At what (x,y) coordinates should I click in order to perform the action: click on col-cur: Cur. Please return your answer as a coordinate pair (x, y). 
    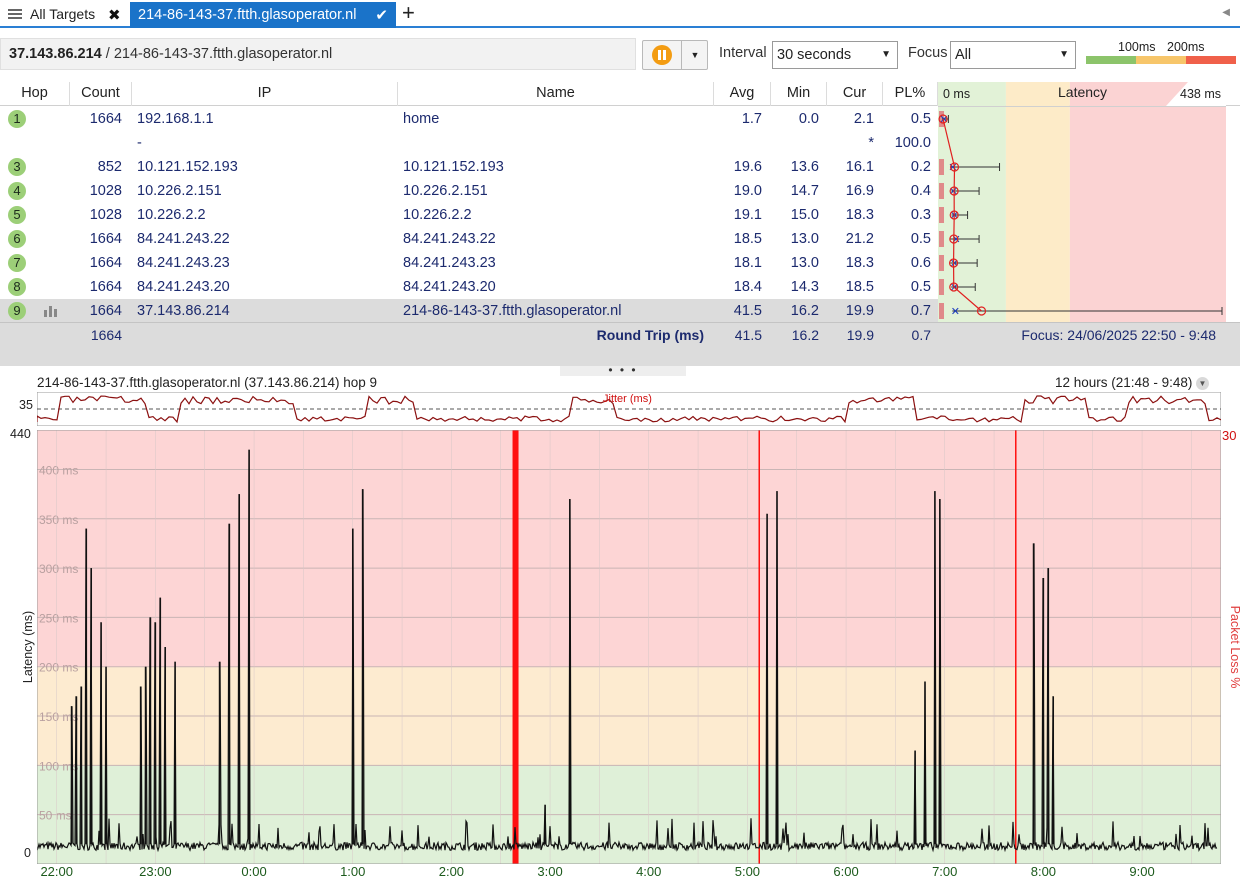
    Looking at the image, I should click on (855, 94).